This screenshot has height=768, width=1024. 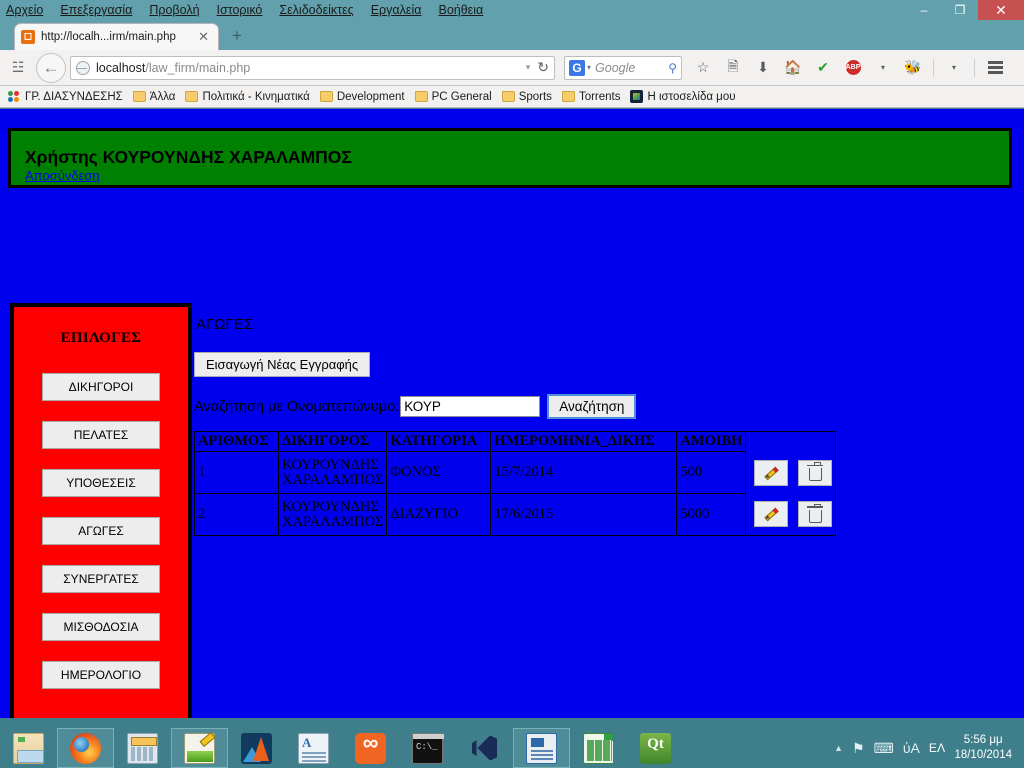 I want to click on bookmark-politika-kinimatika: Πολιτικά - Κινηματικά, so click(x=247, y=97).